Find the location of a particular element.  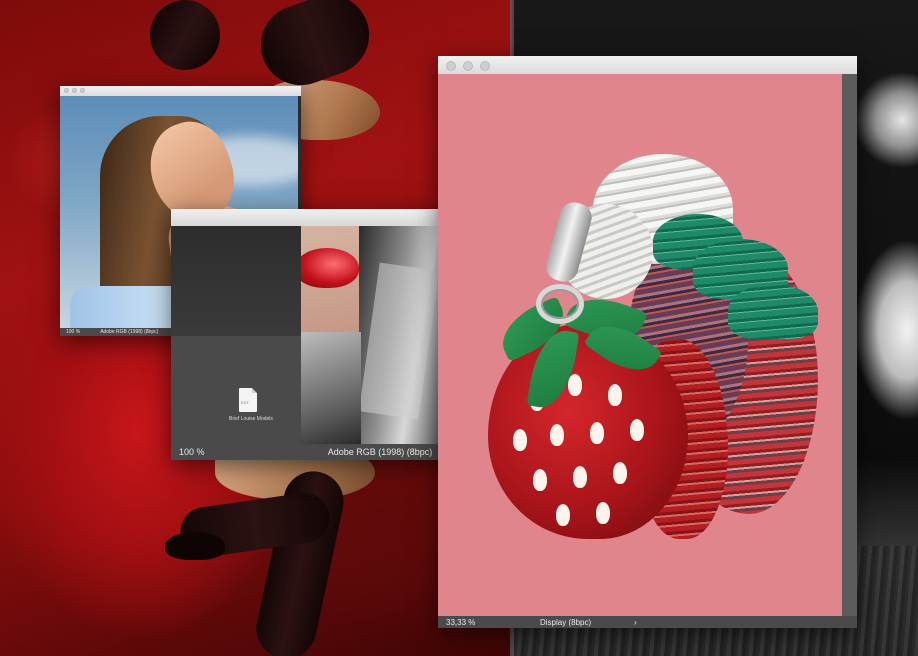

background-shoe is located at coordinates (195, 546).